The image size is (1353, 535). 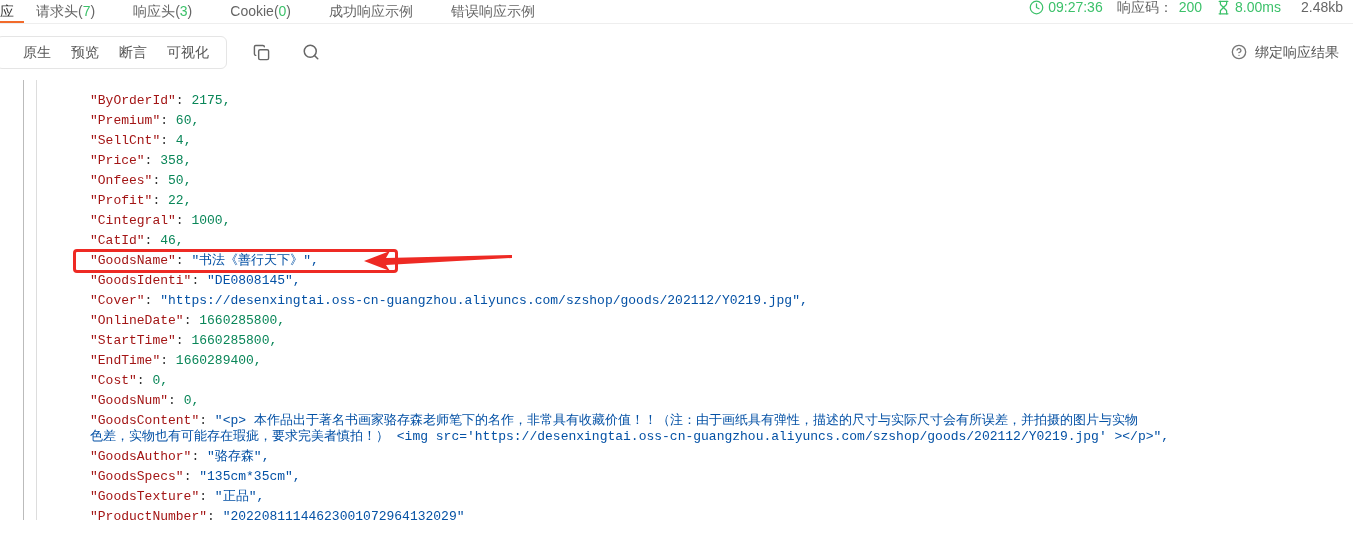 I want to click on status-code-label: 响应码：, so click(x=1144, y=8).